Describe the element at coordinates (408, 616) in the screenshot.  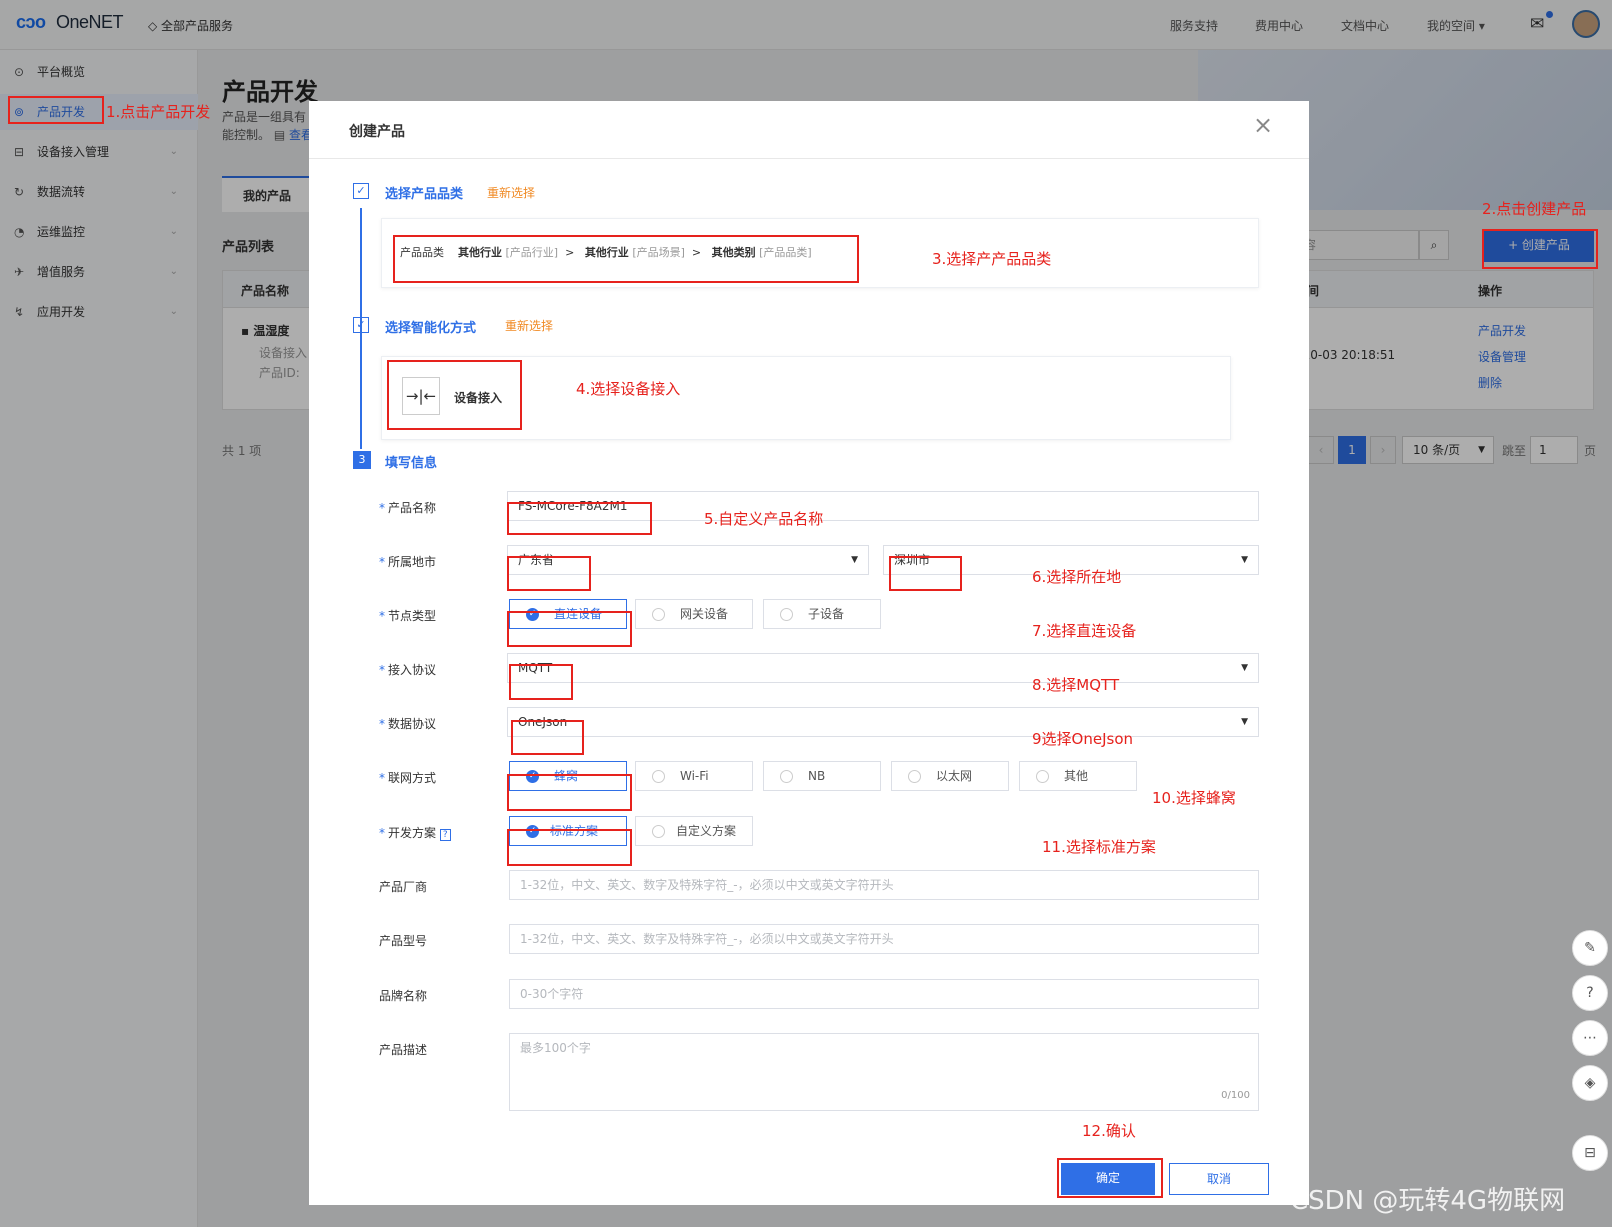
I see `node-label: * 节点类型` at that location.